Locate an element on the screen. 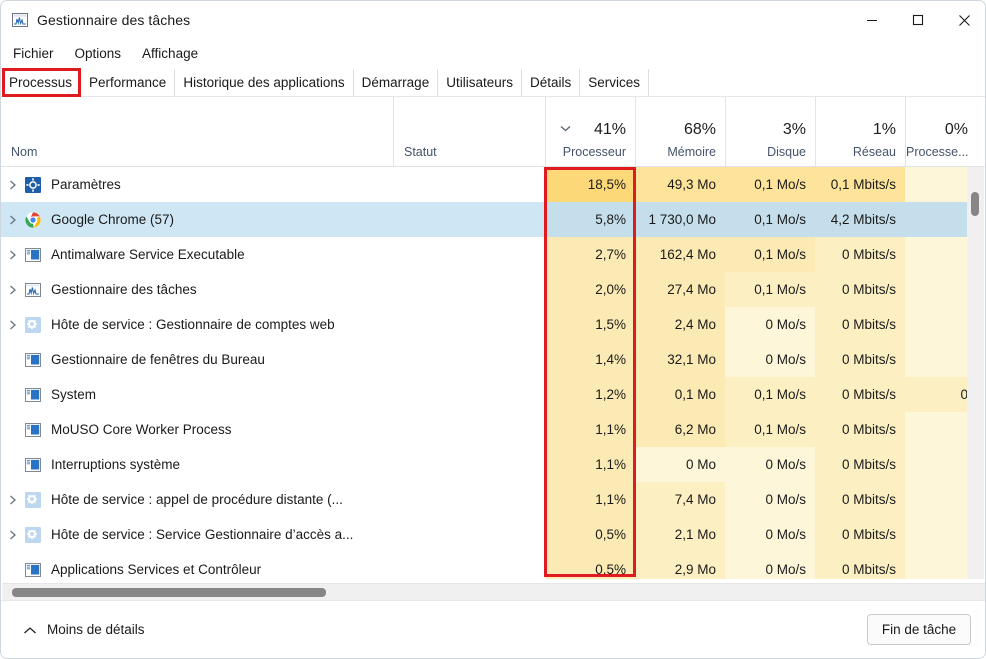 The height and width of the screenshot is (659, 986). close-button is located at coordinates (963, 20).